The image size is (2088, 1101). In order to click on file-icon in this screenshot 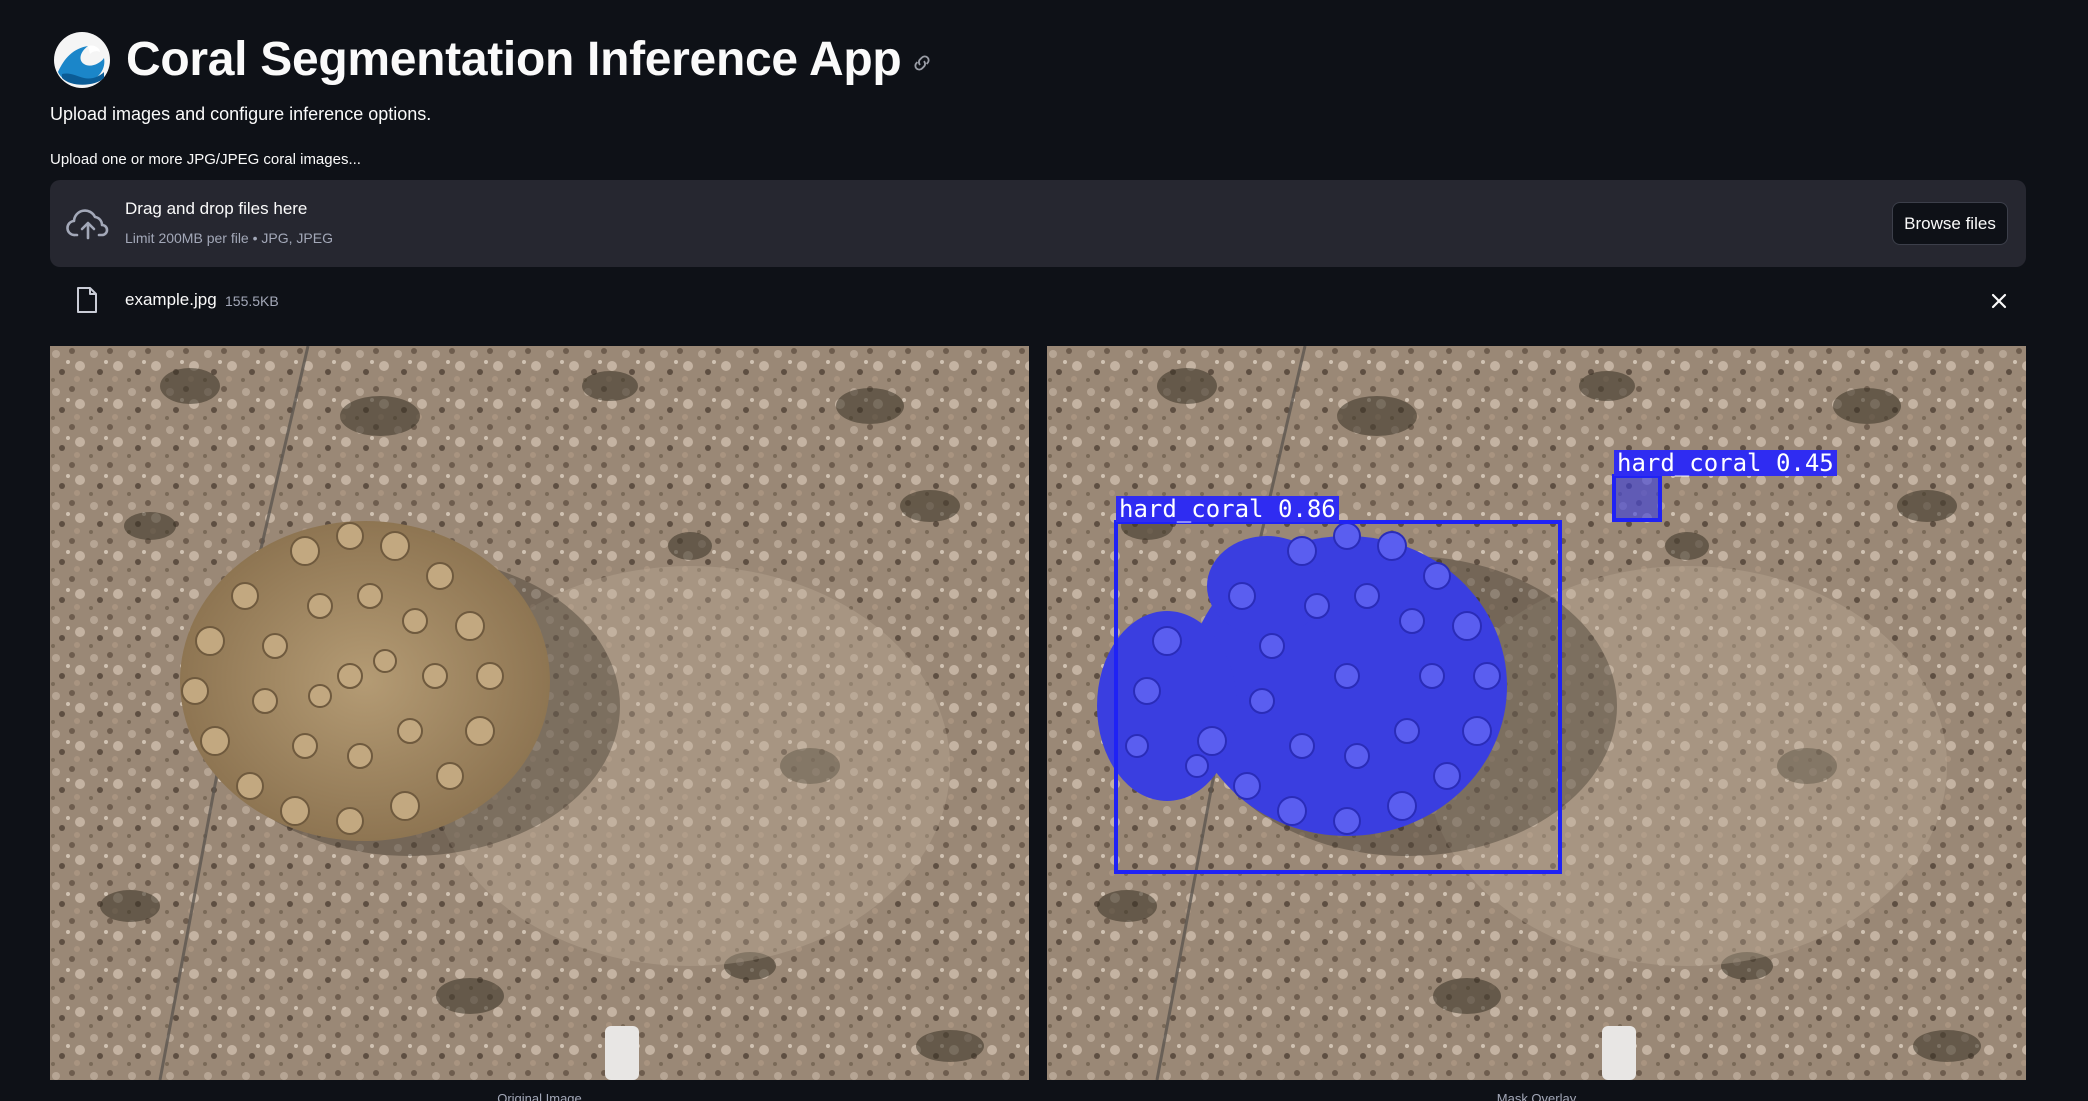, I will do `click(87, 300)`.